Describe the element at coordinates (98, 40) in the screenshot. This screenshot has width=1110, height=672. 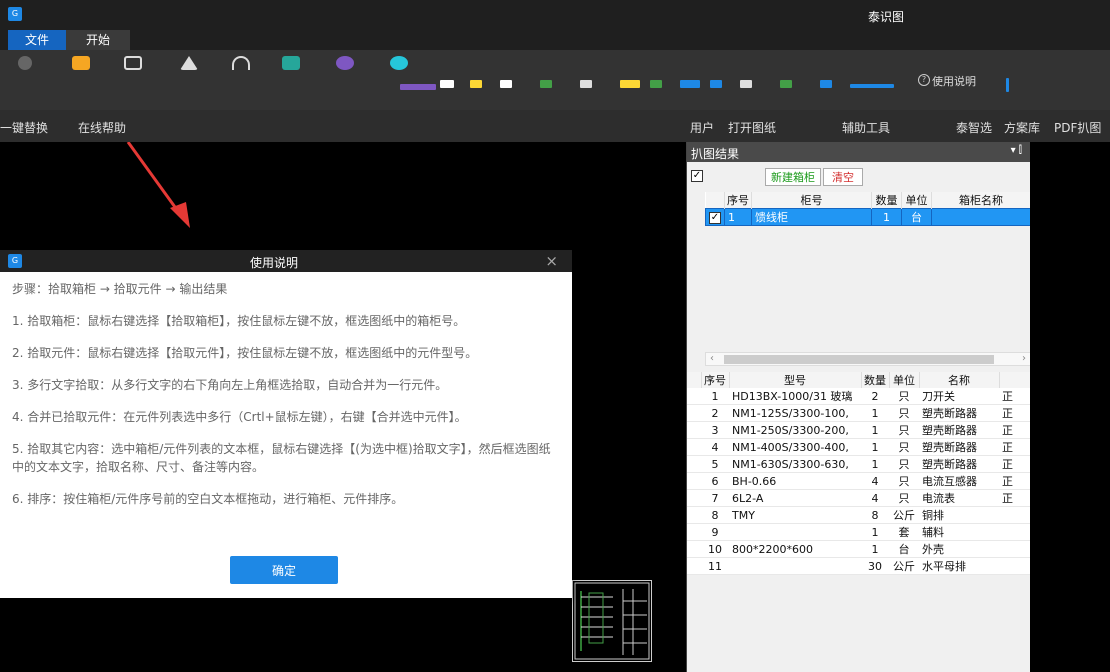
I see `tab-start: 开始` at that location.